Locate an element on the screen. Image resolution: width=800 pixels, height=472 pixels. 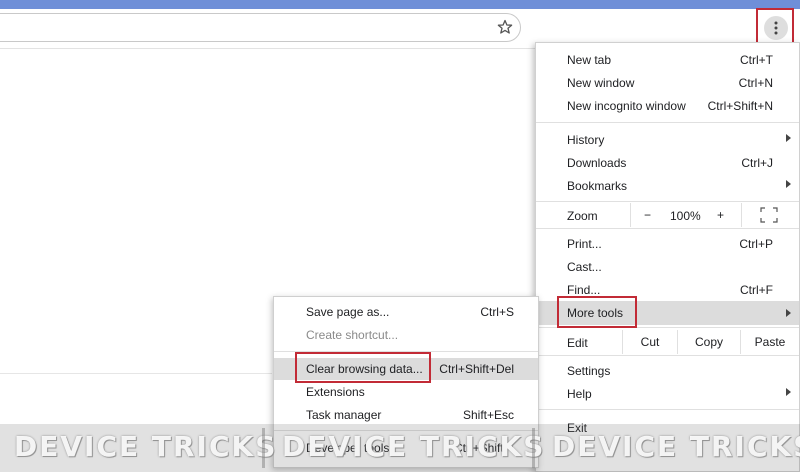
menu-item-new-window: New window Ctrl+N is located at coordinates (667, 83).